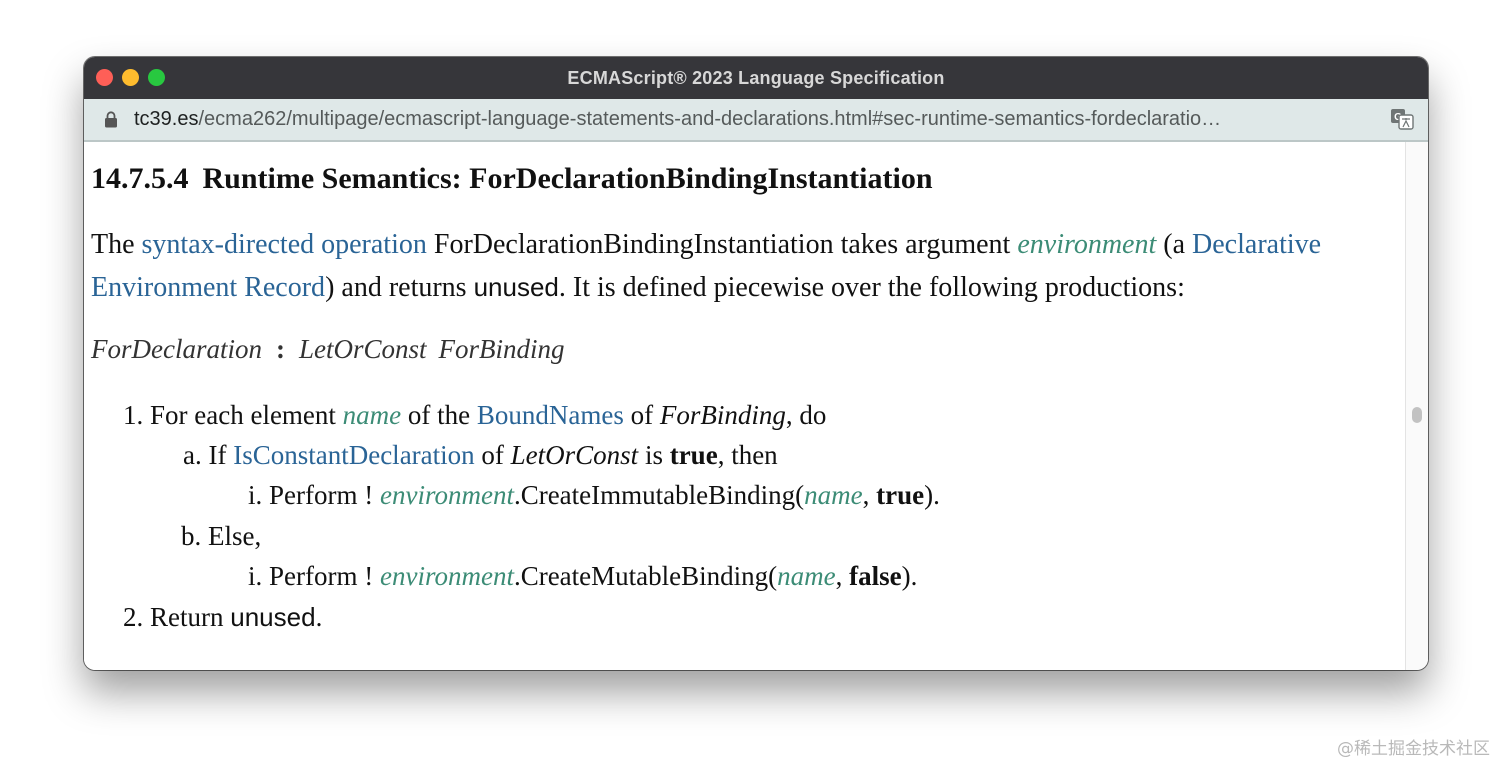 This screenshot has height=781, width=1512. I want to click on nonterminal-letorconst: LetOrConst, so click(575, 455).